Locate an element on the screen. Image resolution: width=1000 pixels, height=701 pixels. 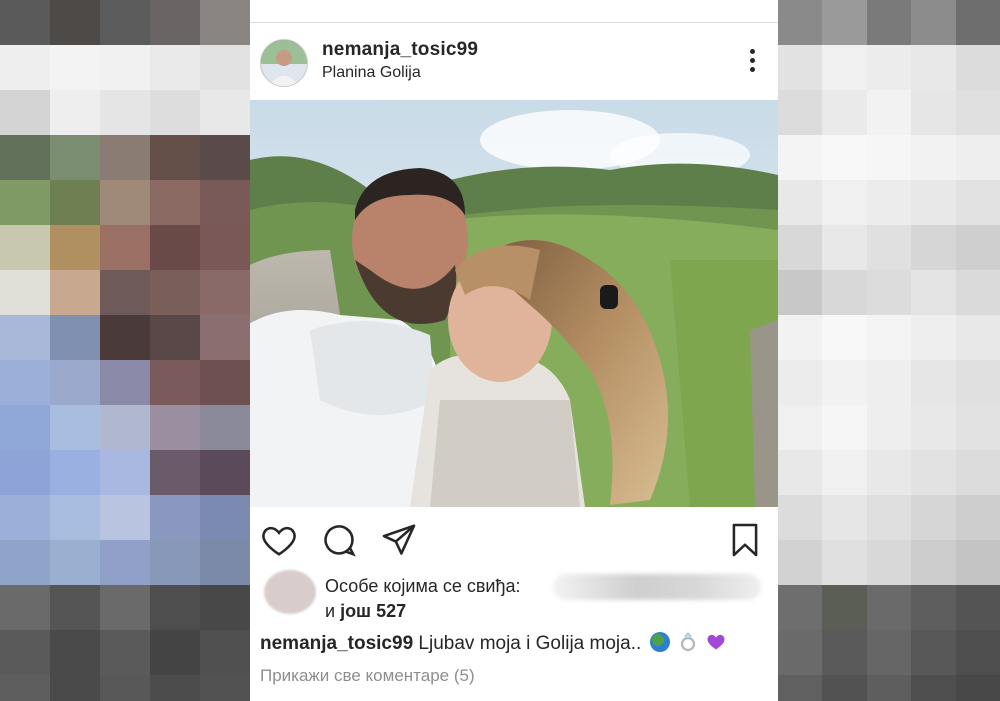
caption-username: nemanja_tosic99 is located at coordinates (336, 643).